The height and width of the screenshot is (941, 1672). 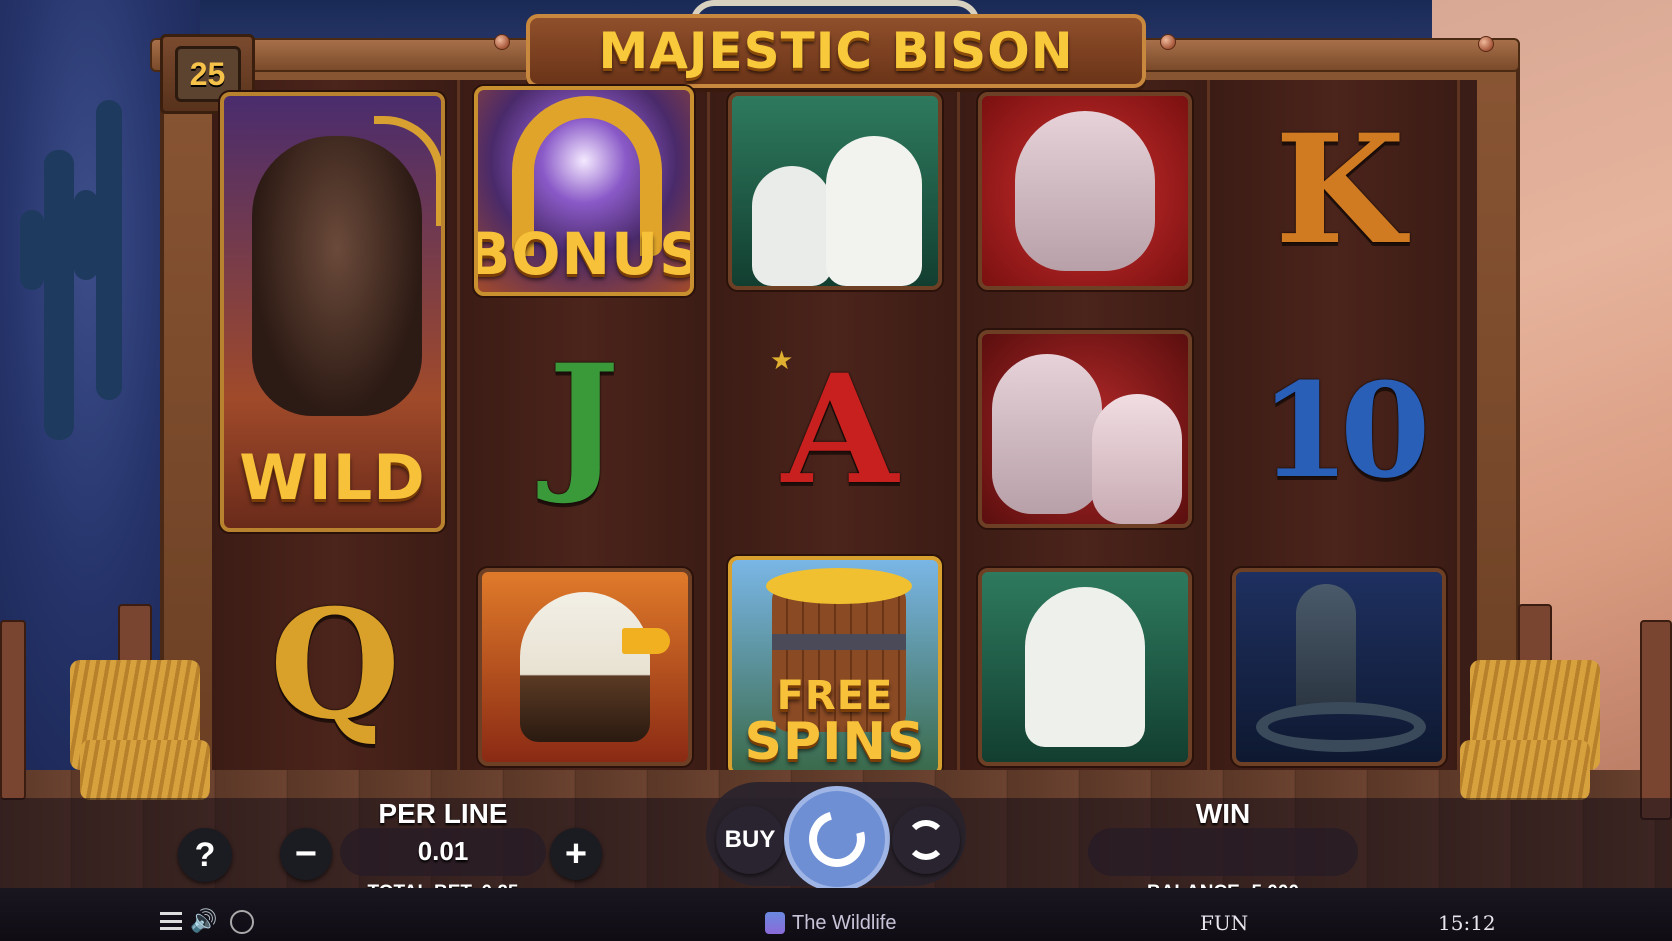 What do you see at coordinates (782, 361) in the screenshot?
I see `star-icon: ★` at bounding box center [782, 361].